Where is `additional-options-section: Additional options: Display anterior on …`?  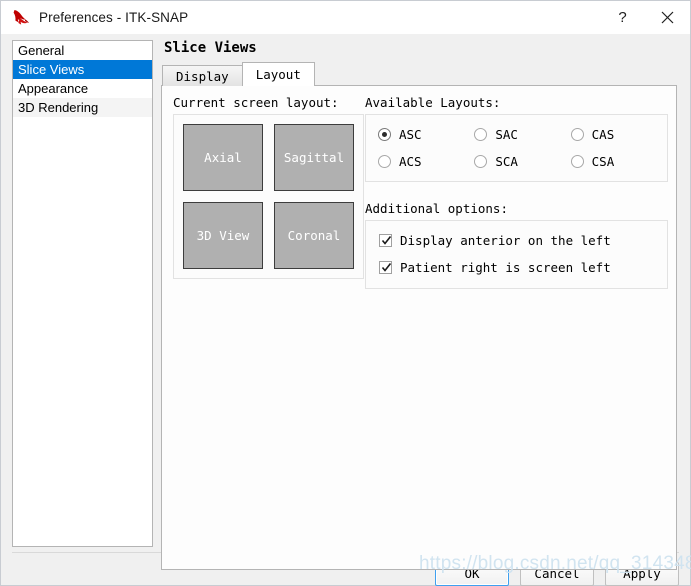 additional-options-section: Additional options: Display anterior on … is located at coordinates (516, 245).